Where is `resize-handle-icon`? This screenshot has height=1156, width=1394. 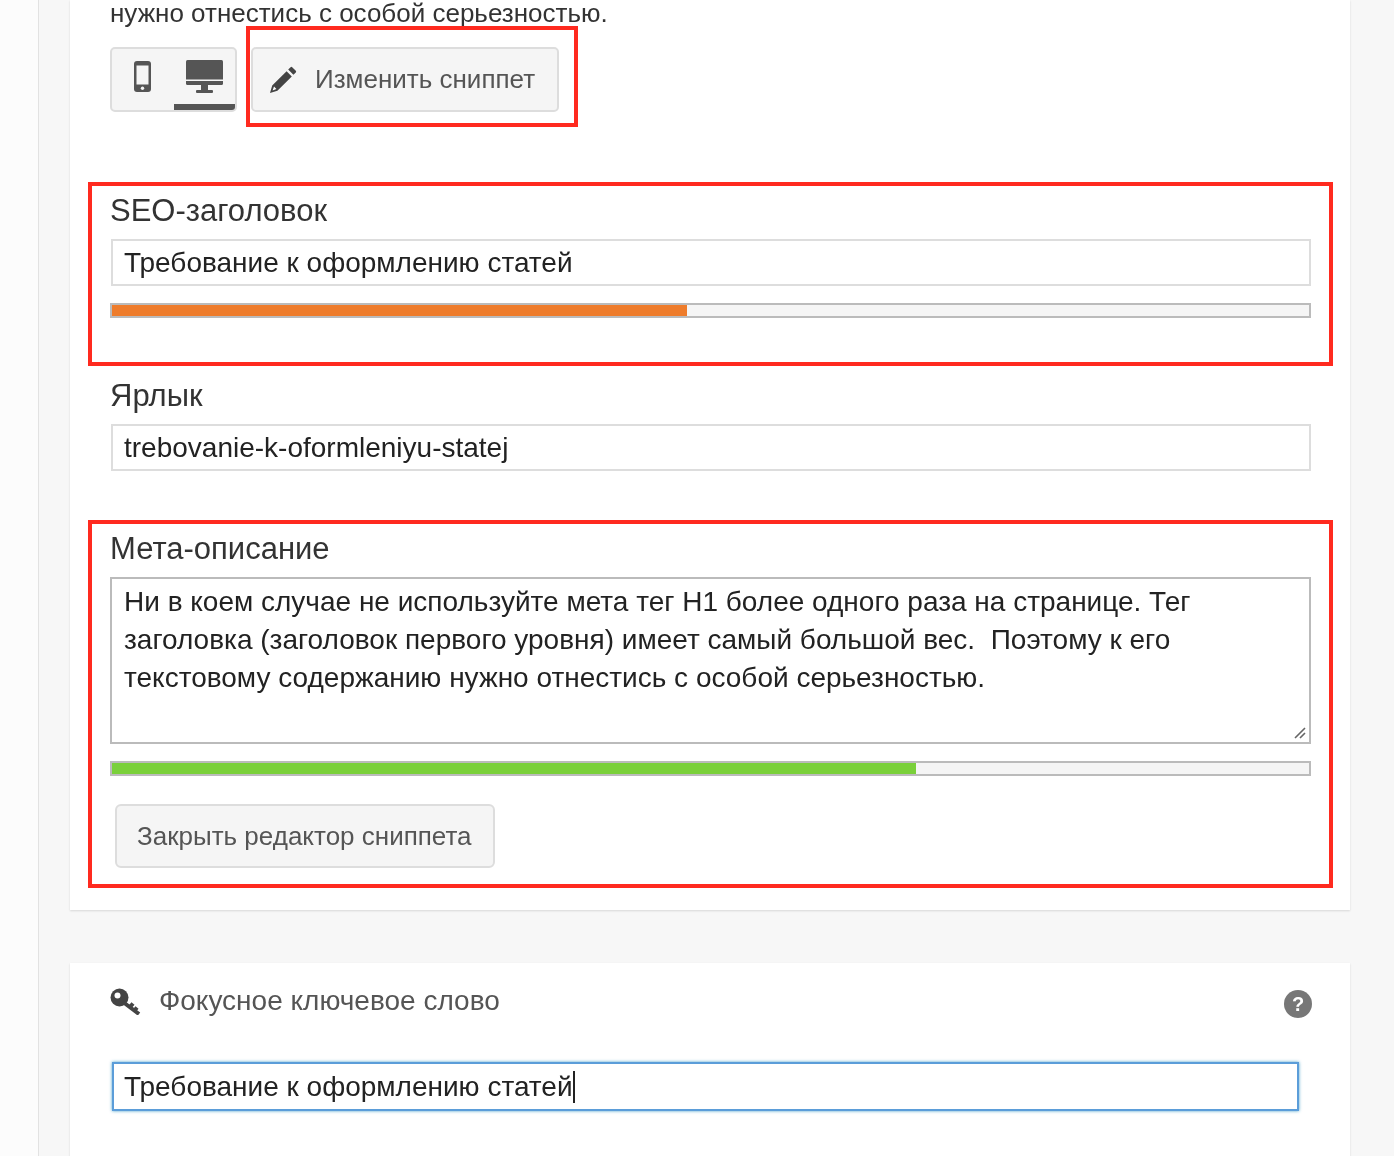 resize-handle-icon is located at coordinates (1299, 732).